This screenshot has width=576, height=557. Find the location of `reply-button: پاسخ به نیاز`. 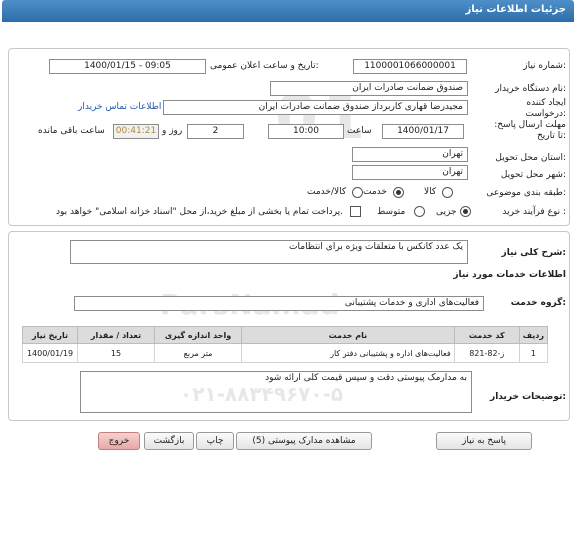

reply-button: پاسخ به نیاز is located at coordinates (484, 441).